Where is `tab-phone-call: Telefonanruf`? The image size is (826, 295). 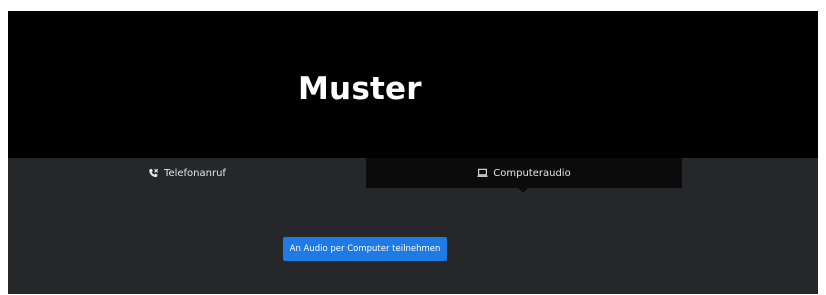
tab-phone-call: Telefonanruf is located at coordinates (187, 173).